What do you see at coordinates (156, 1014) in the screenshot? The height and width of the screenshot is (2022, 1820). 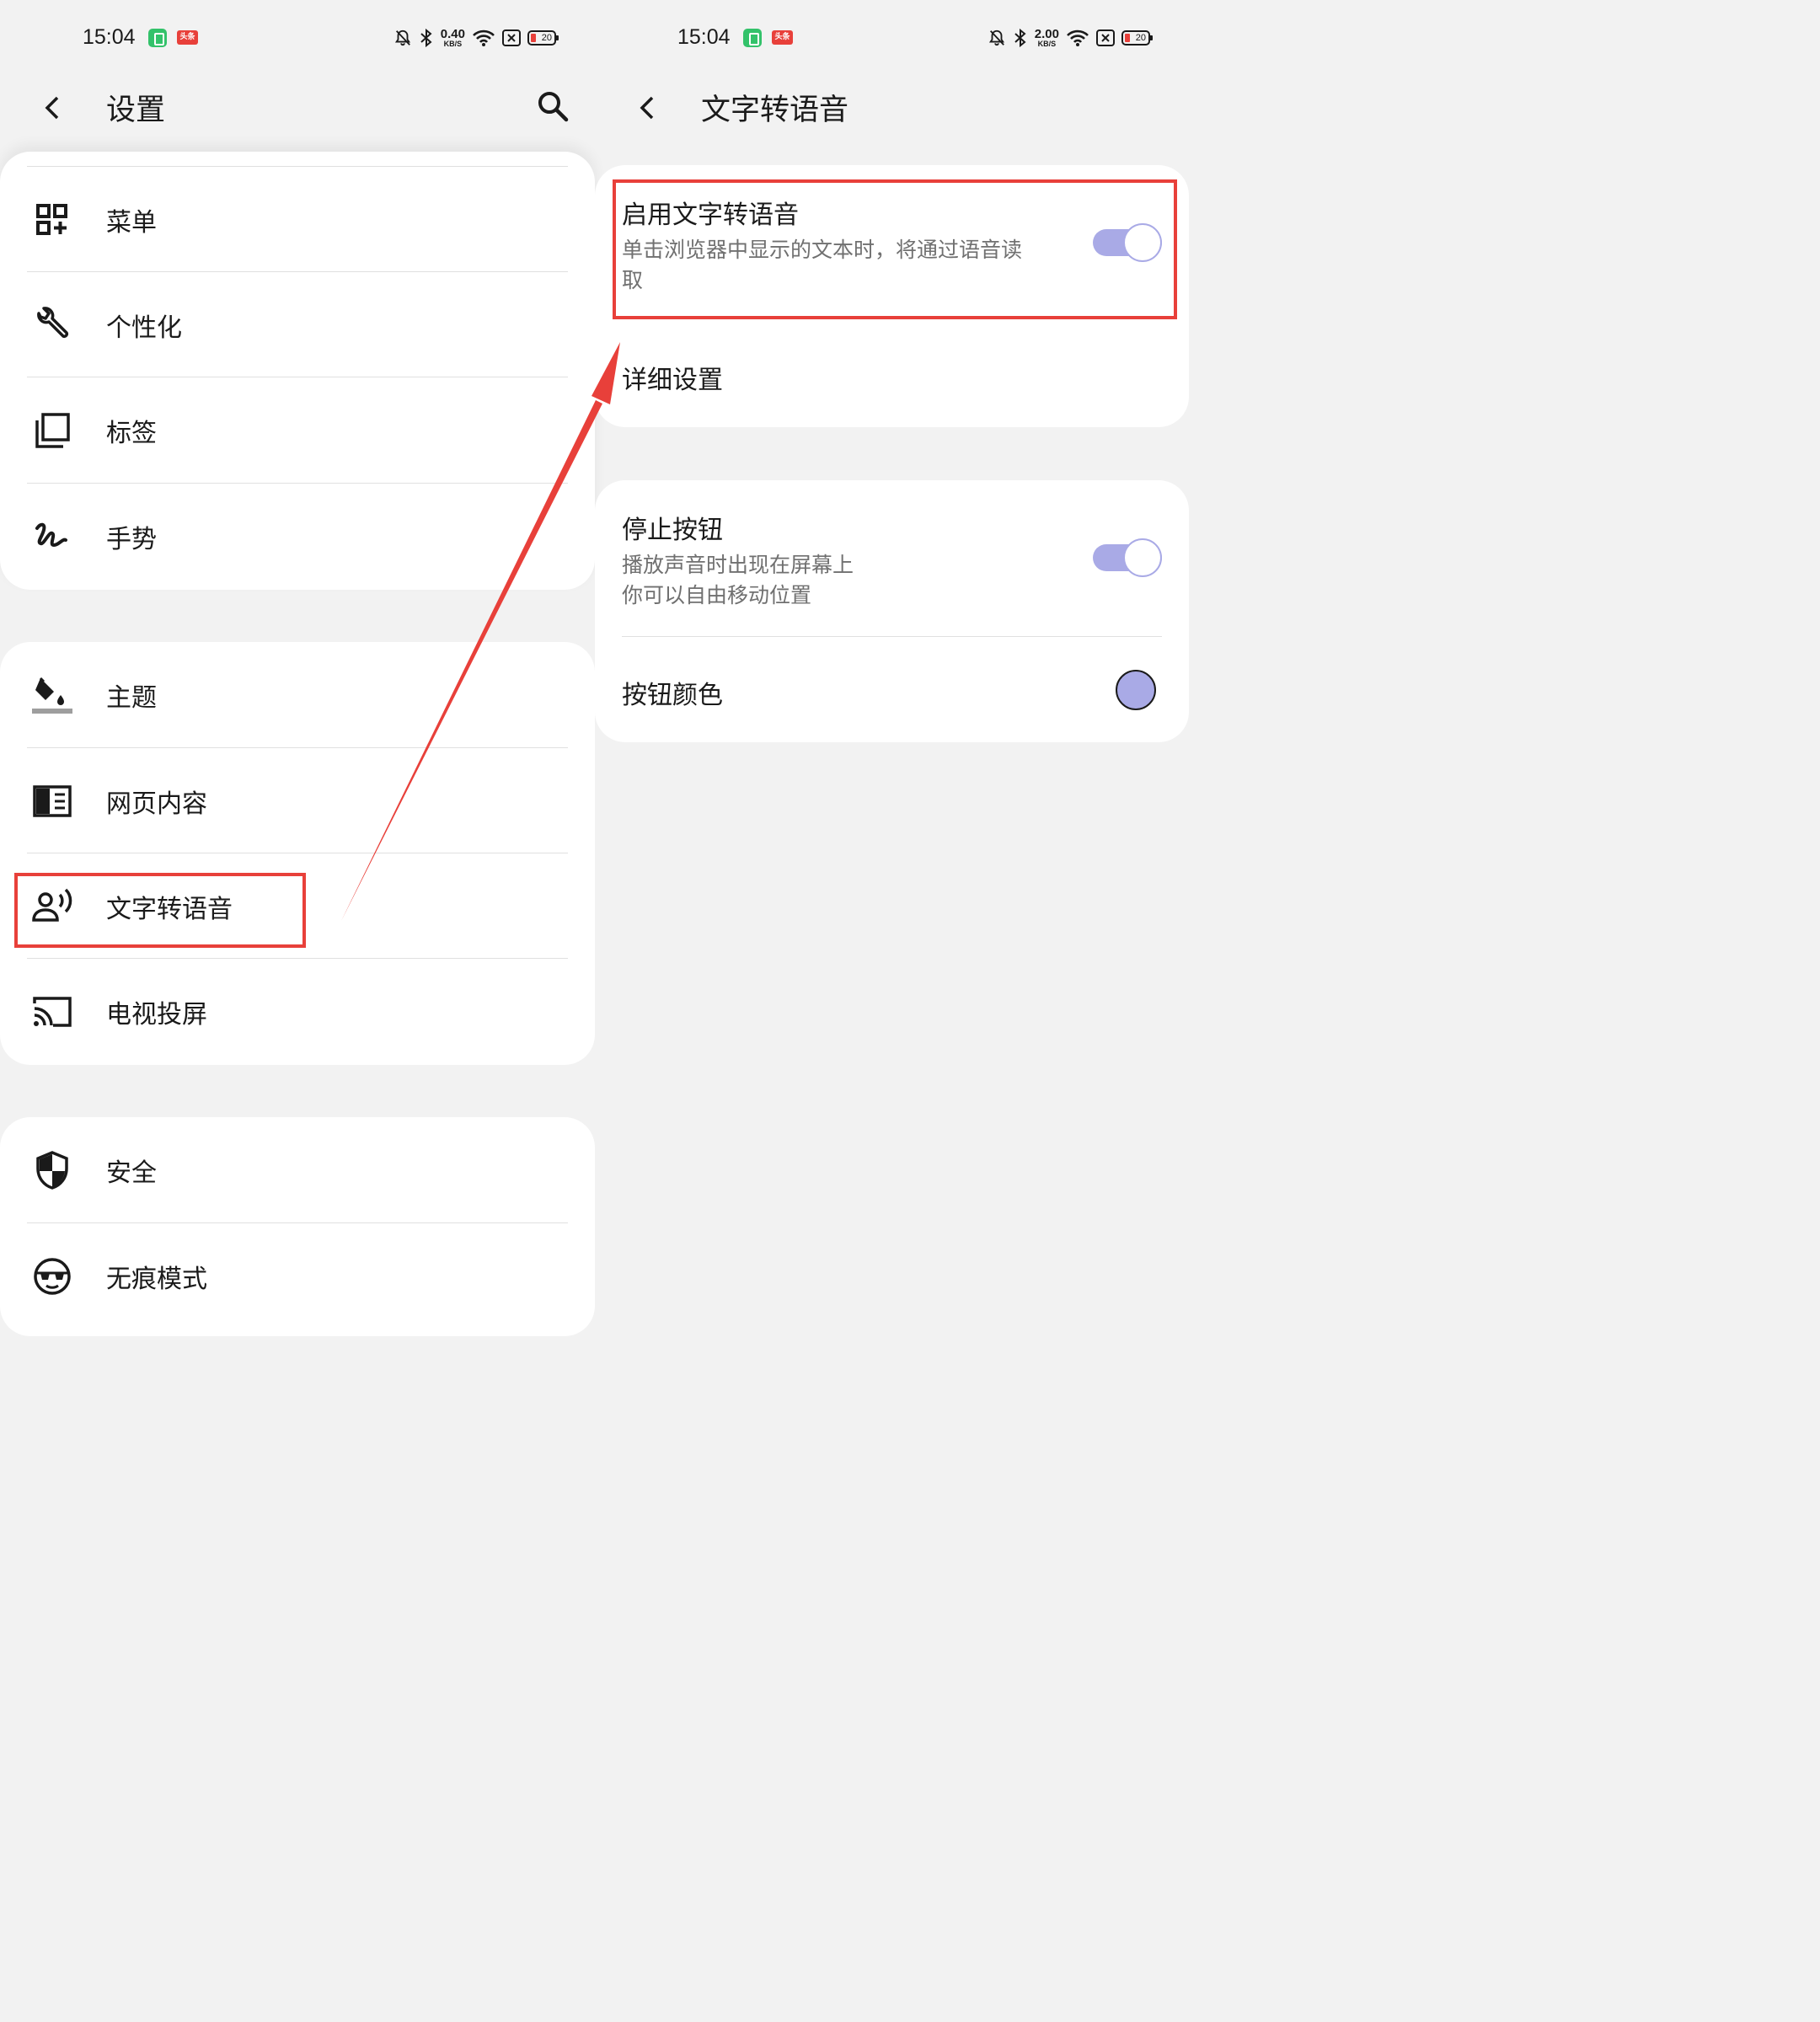 I see `menu-item-label: 电视投屏` at bounding box center [156, 1014].